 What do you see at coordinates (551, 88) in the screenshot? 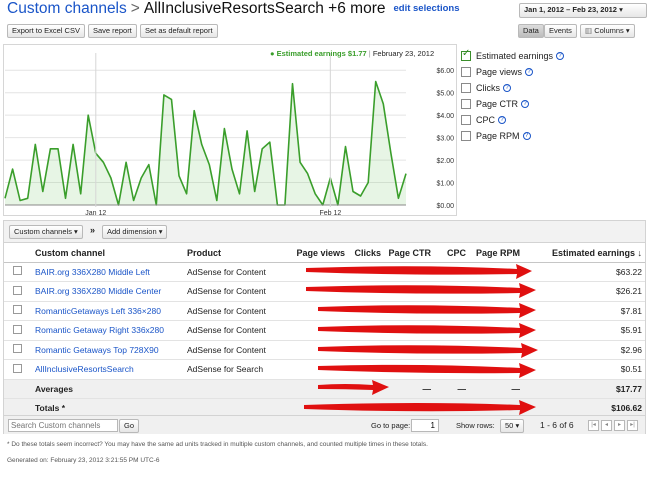
I see `metric-clicks: Clicks?` at bounding box center [551, 88].